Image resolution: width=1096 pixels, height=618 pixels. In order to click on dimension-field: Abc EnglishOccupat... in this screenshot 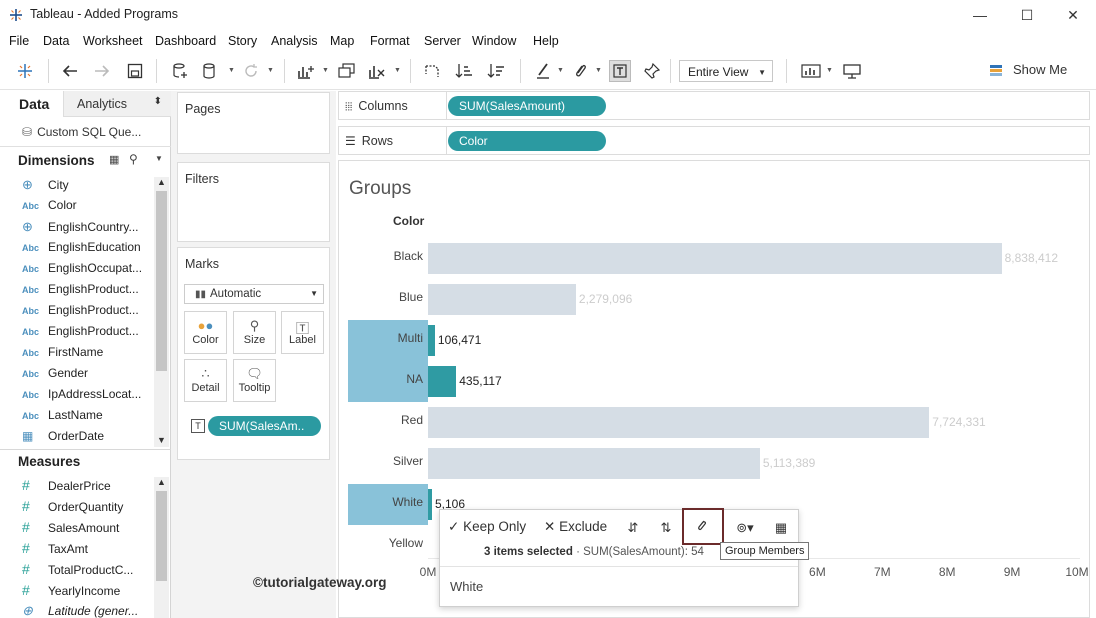, I will do `click(82, 271)`.